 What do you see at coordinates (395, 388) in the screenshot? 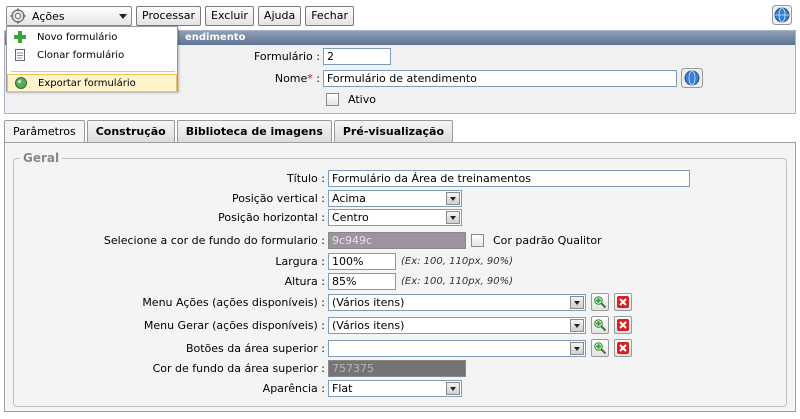
I see `aparencia-select: Flat` at bounding box center [395, 388].